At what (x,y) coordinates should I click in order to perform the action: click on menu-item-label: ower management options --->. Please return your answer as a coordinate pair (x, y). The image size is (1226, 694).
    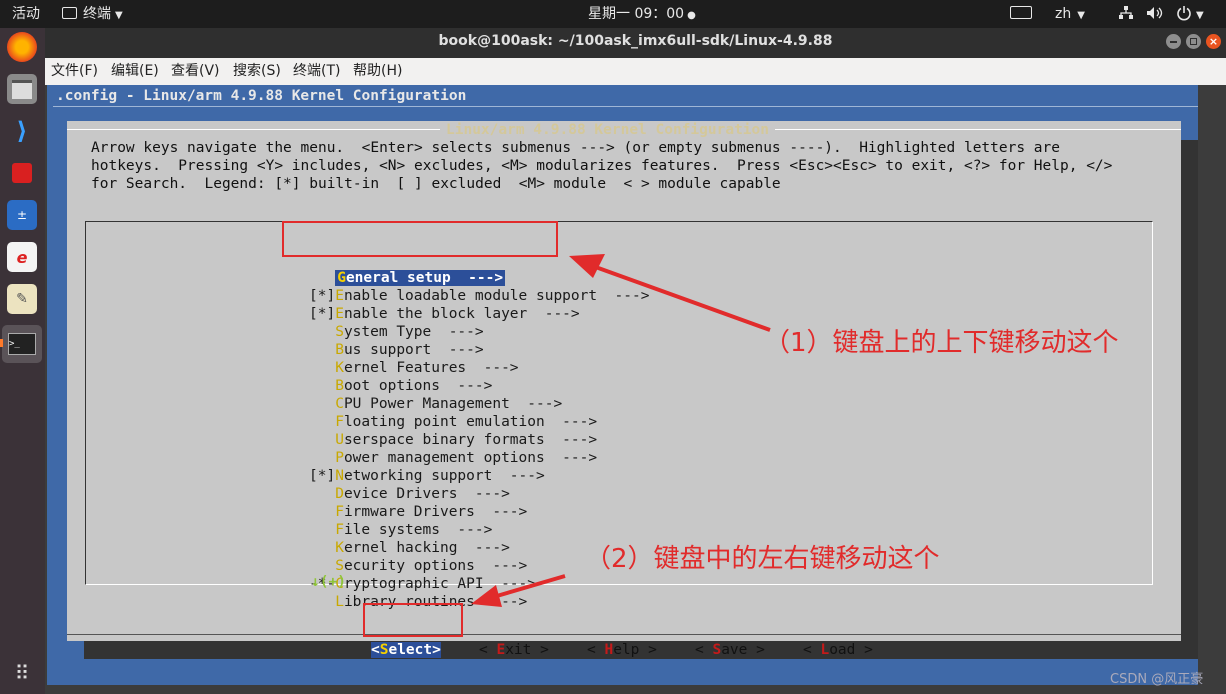
    Looking at the image, I should click on (470, 458).